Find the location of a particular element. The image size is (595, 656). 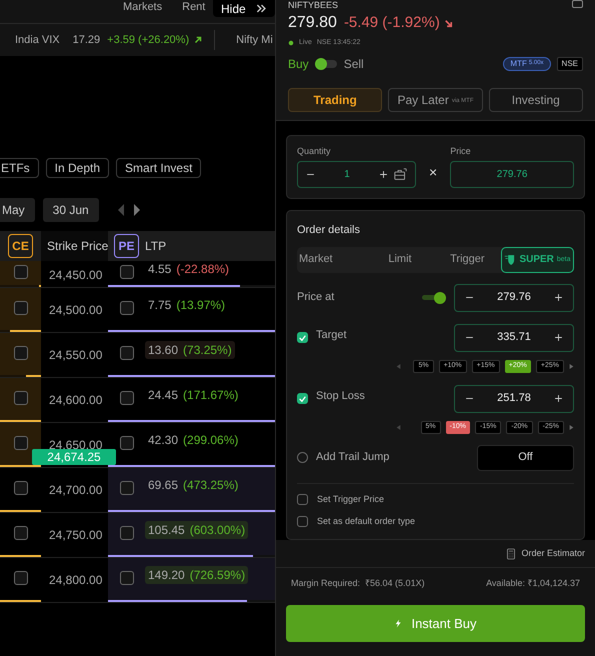

expiry-tab: May is located at coordinates (17, 210).